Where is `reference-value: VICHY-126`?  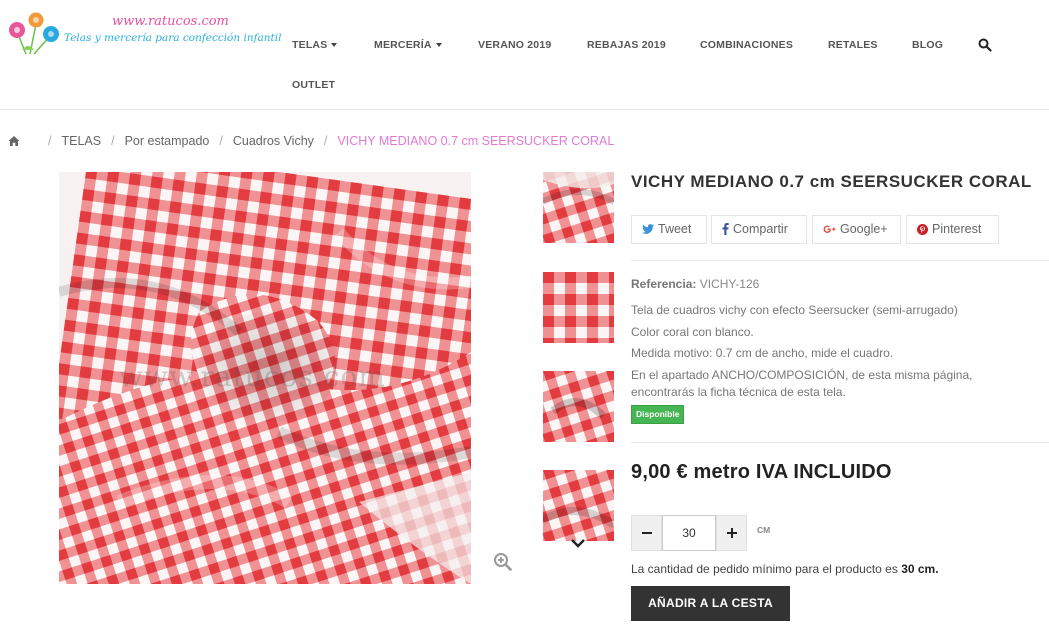
reference-value: VICHY-126 is located at coordinates (729, 284).